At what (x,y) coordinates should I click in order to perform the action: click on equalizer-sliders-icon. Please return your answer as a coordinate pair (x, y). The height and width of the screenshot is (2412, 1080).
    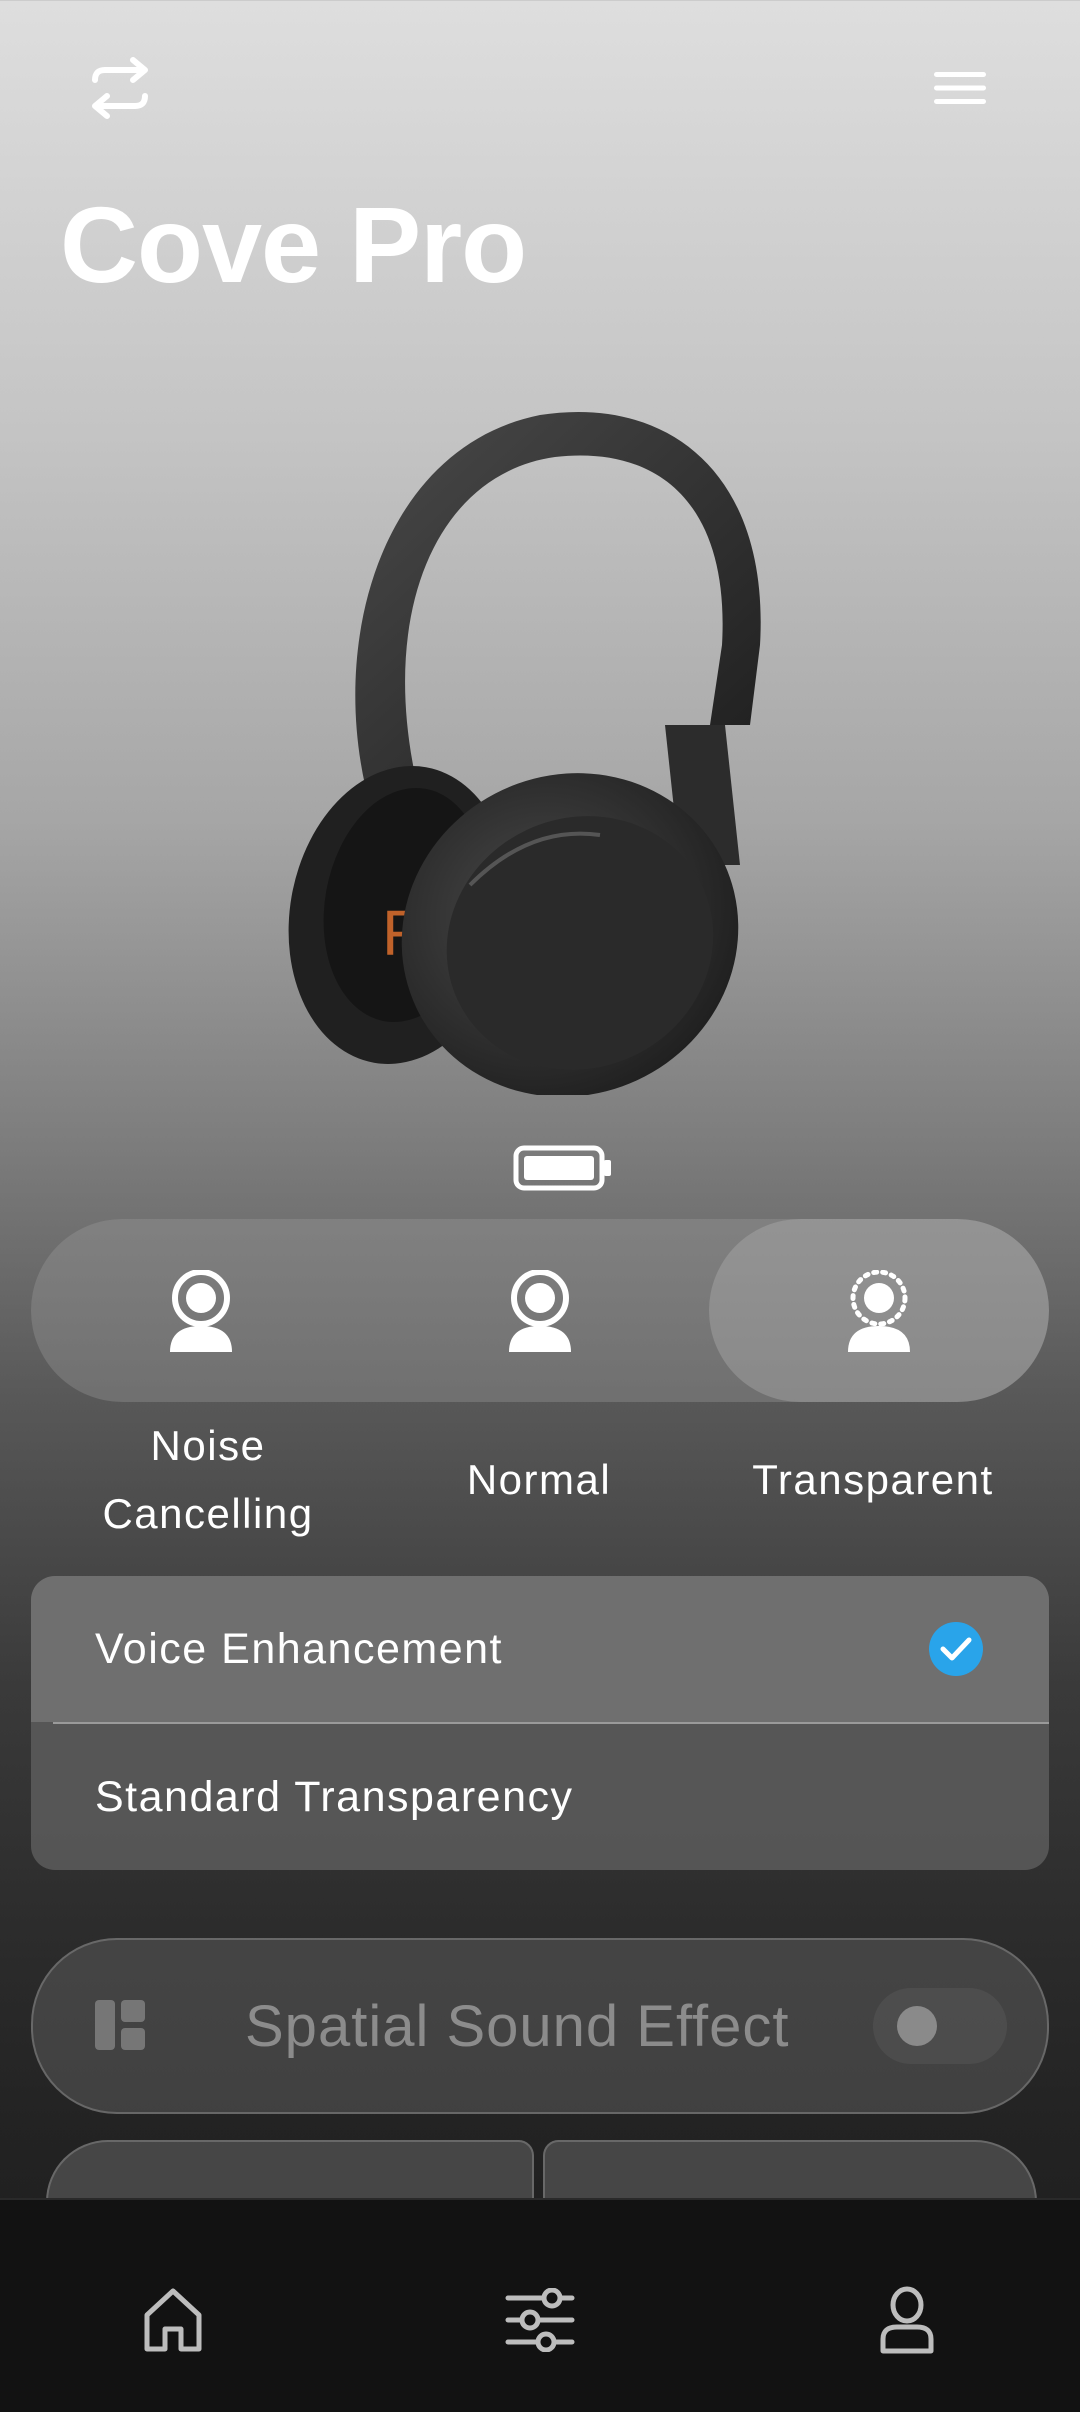
    Looking at the image, I should click on (540, 2320).